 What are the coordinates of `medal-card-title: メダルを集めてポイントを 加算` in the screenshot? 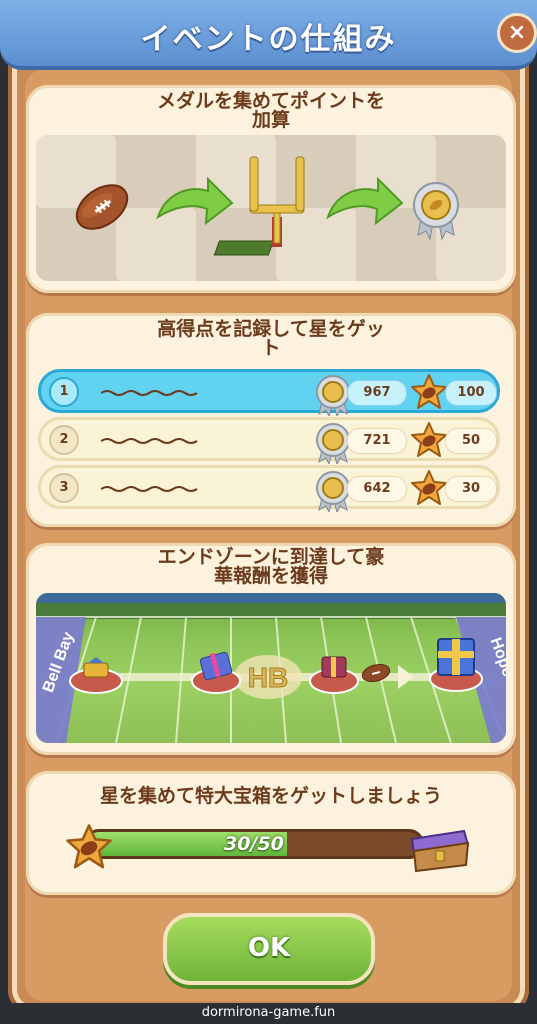 It's located at (271, 111).